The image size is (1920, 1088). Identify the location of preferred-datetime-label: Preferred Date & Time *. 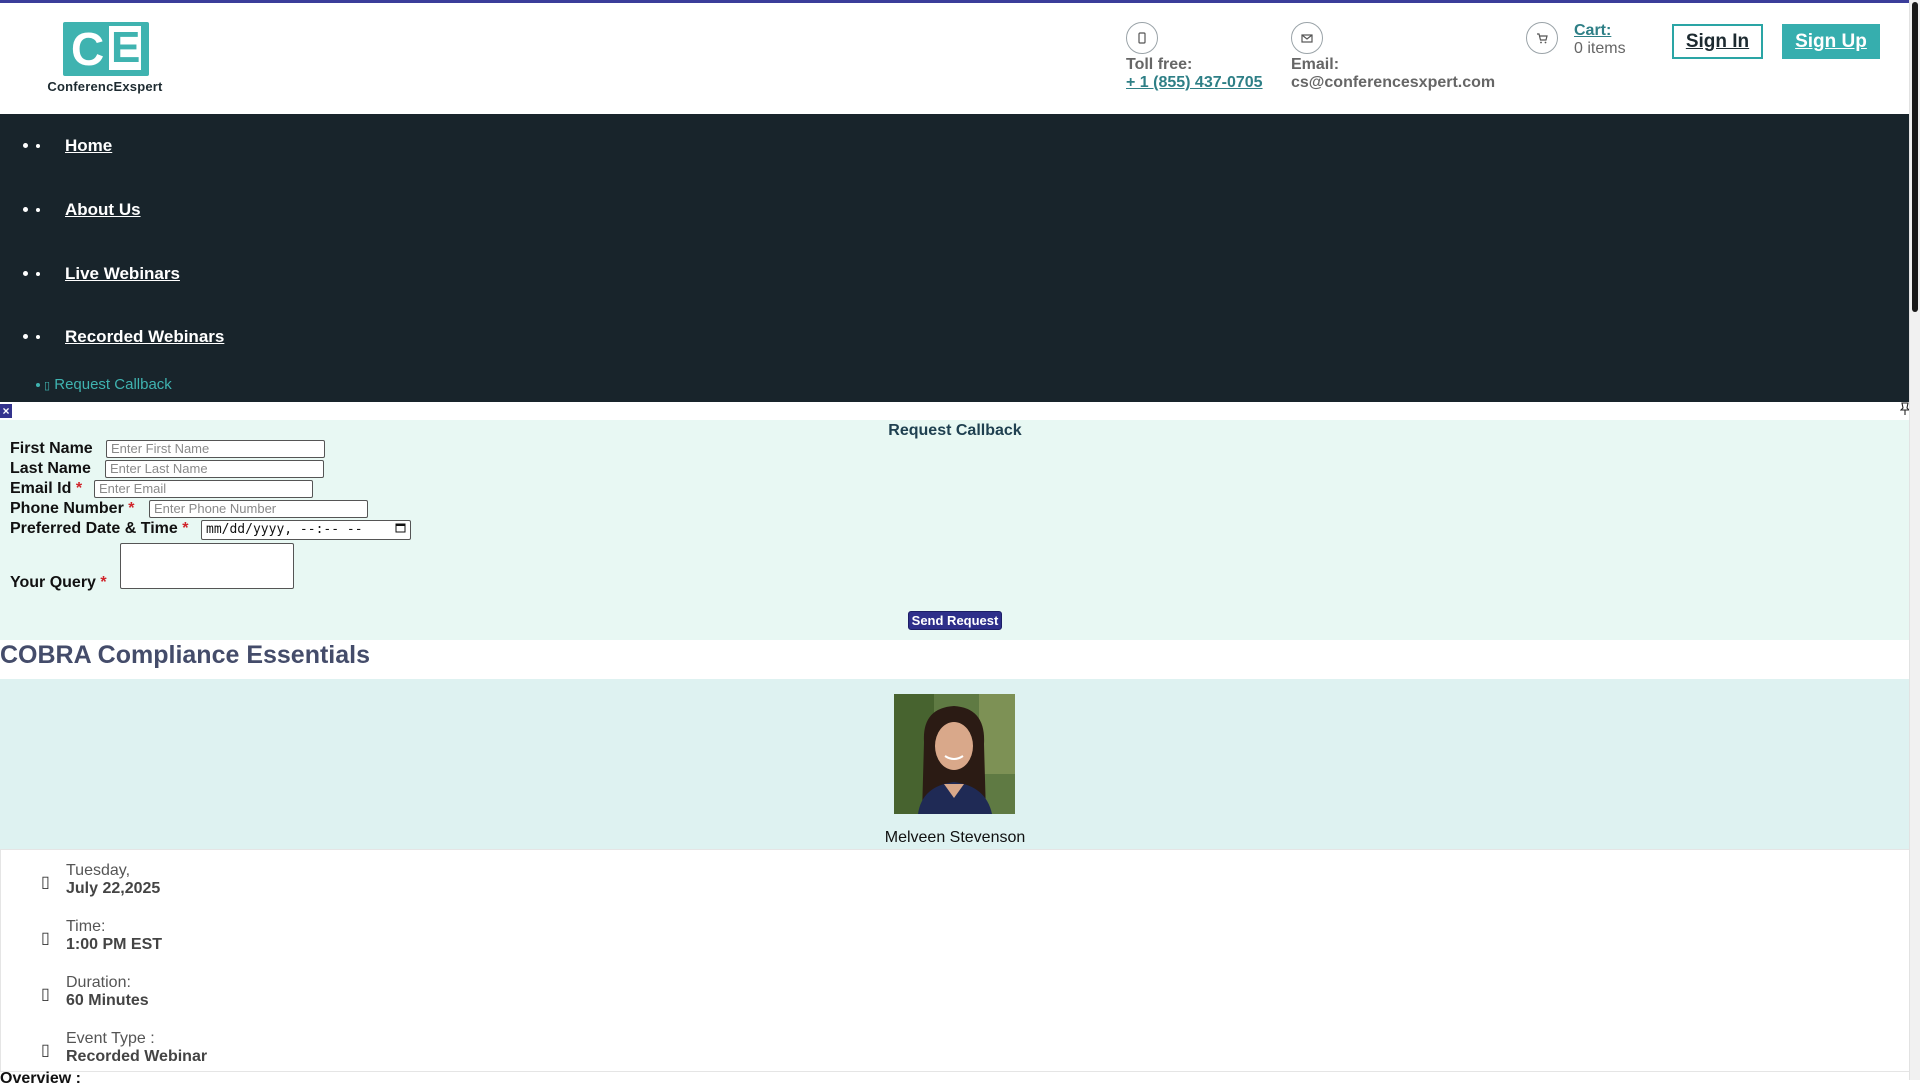
(99, 528).